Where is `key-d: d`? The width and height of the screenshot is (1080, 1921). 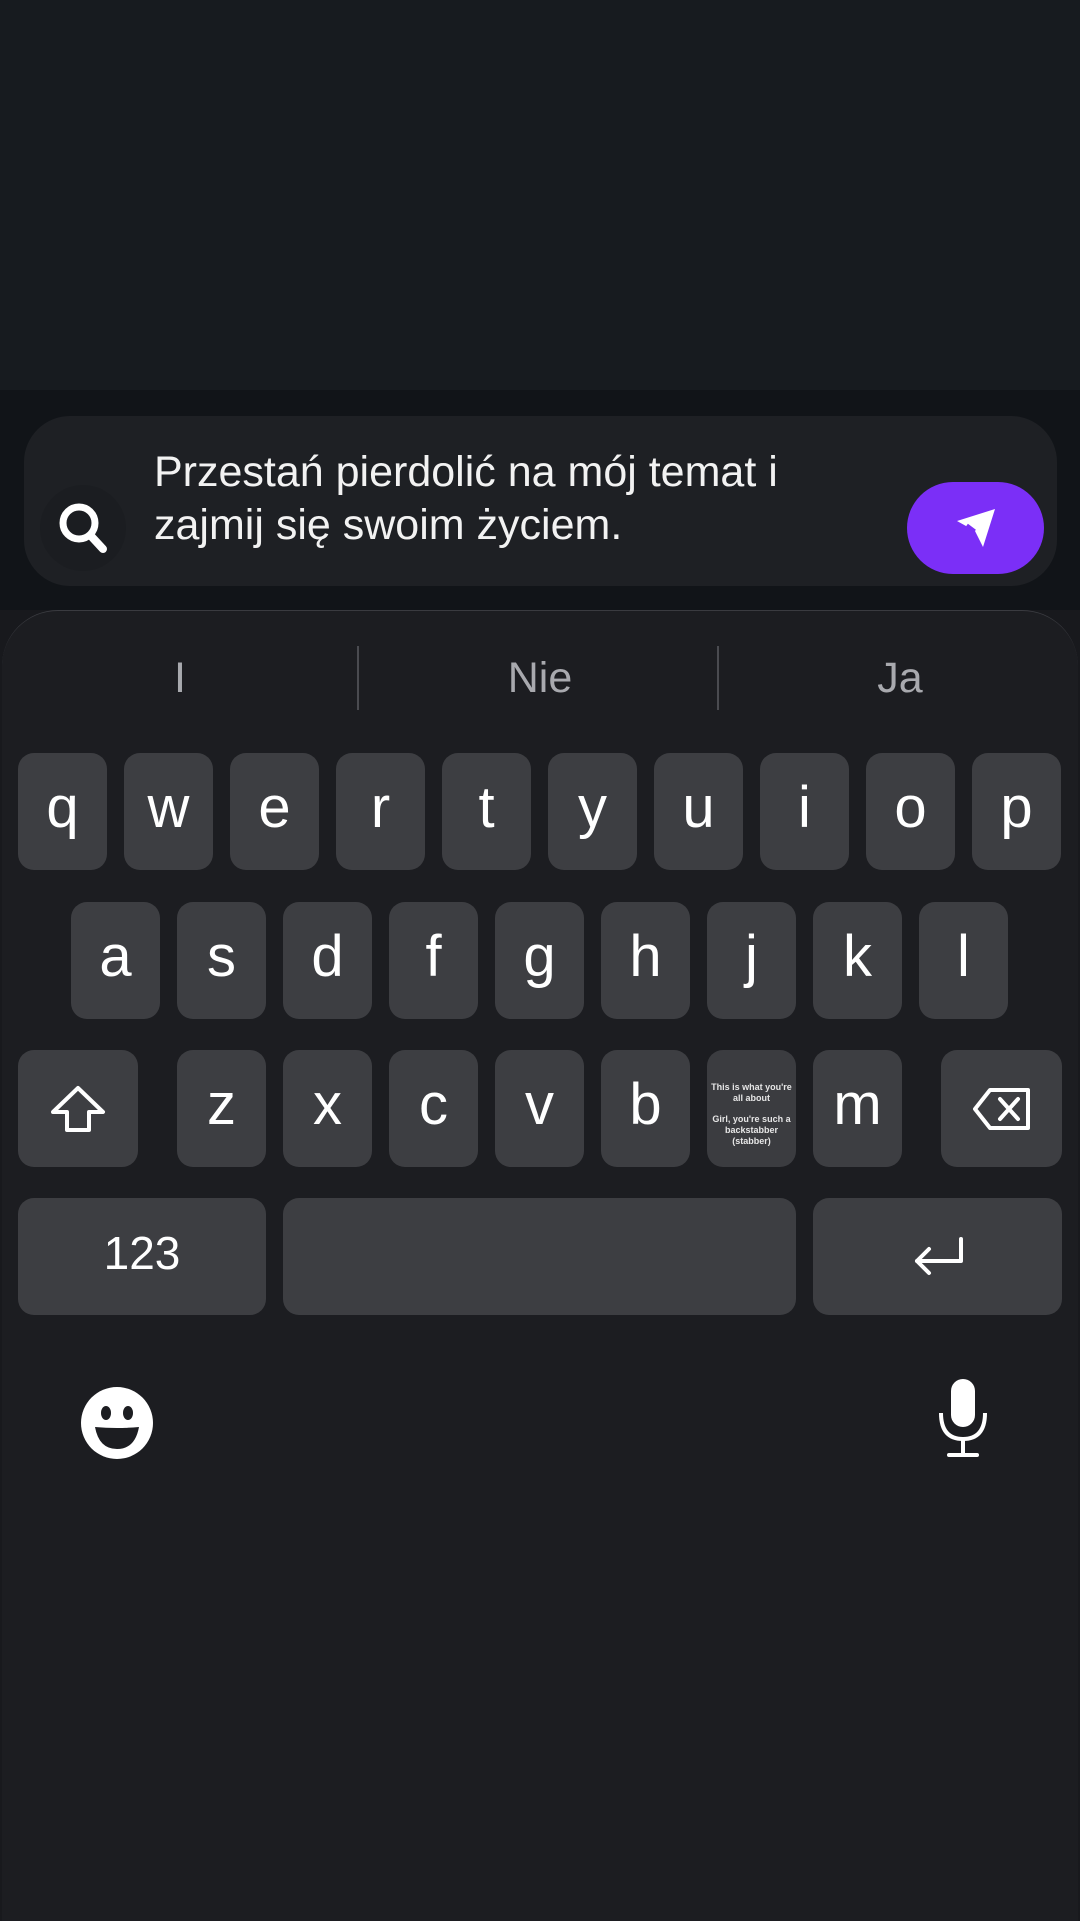 key-d: d is located at coordinates (327, 960).